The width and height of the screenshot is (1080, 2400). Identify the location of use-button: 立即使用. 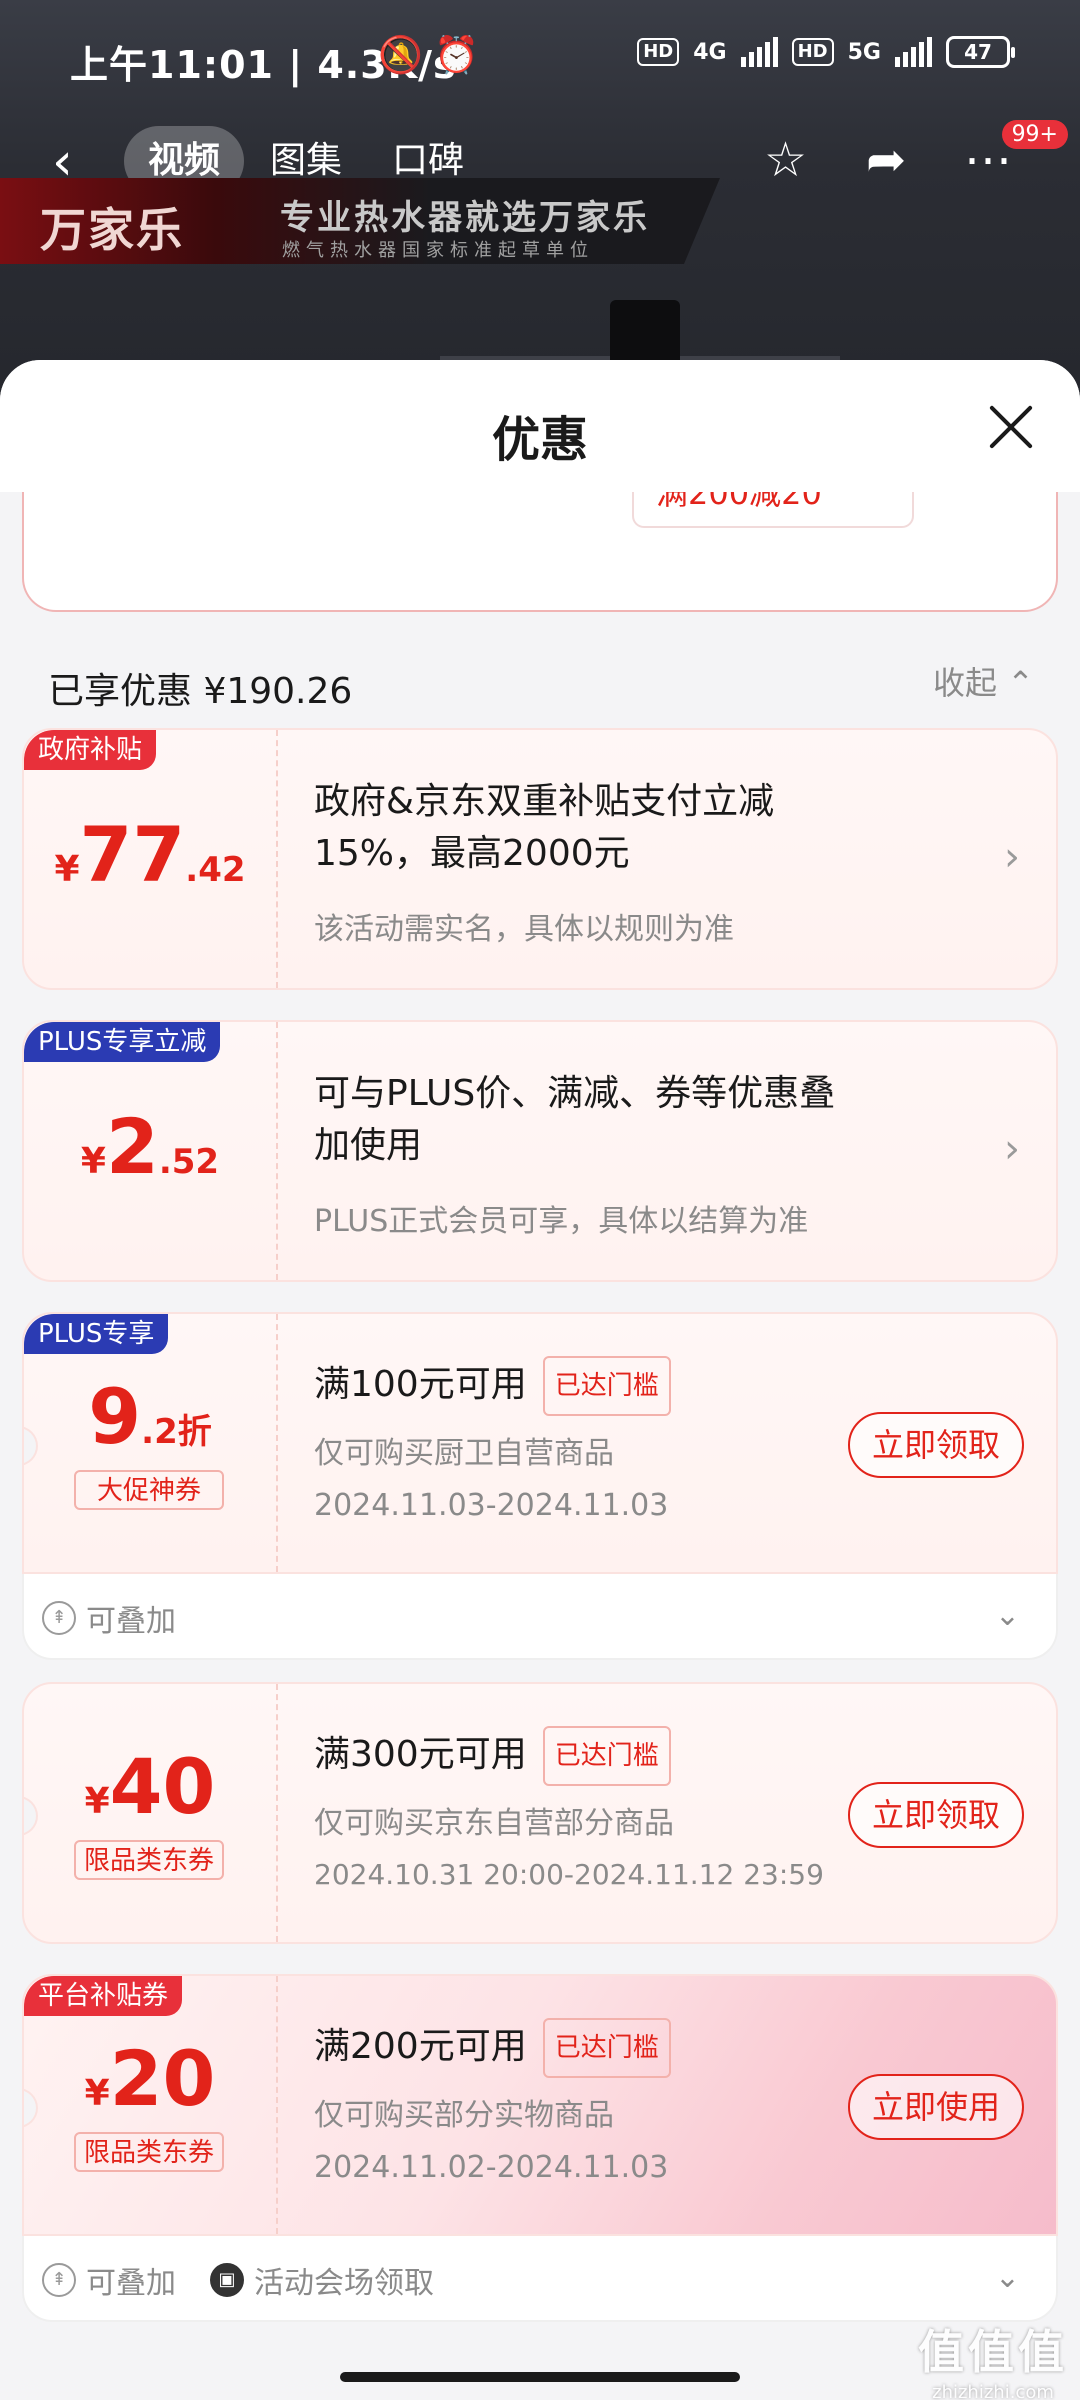
(936, 2107).